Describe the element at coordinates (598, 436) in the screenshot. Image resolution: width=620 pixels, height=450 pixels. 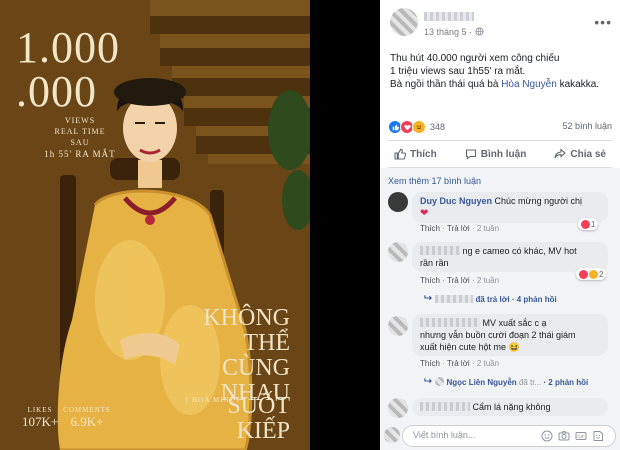
I see `sticker-icon` at that location.